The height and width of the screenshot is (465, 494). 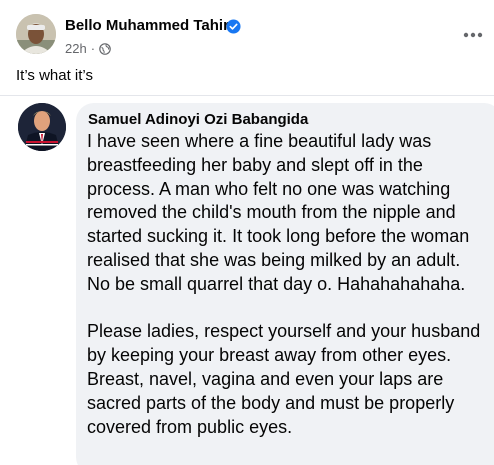 What do you see at coordinates (105, 48) in the screenshot?
I see `globe-icon` at bounding box center [105, 48].